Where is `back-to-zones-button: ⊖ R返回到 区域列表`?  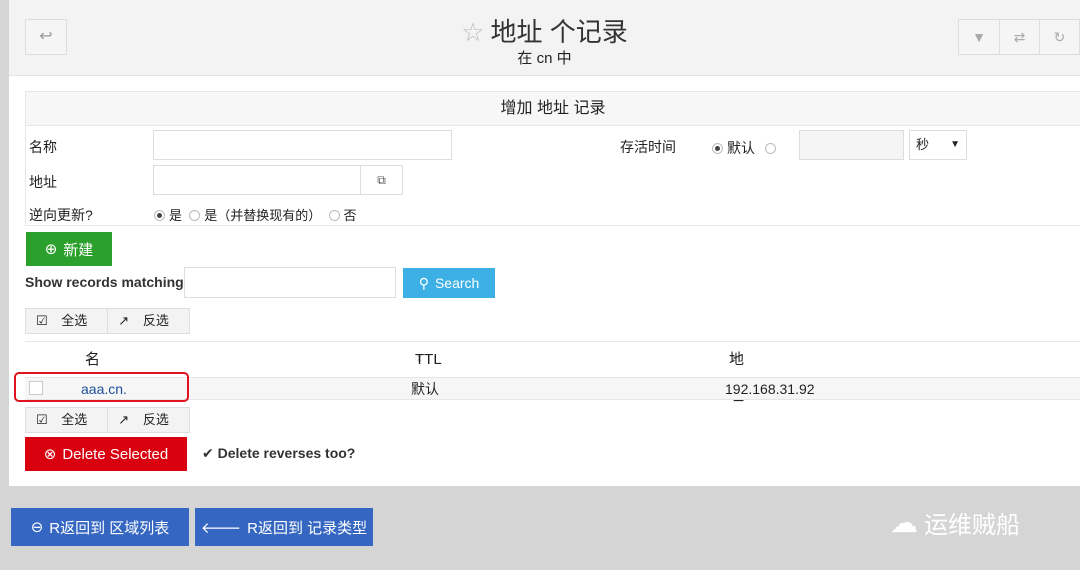 back-to-zones-button: ⊖ R返回到 区域列表 is located at coordinates (100, 527).